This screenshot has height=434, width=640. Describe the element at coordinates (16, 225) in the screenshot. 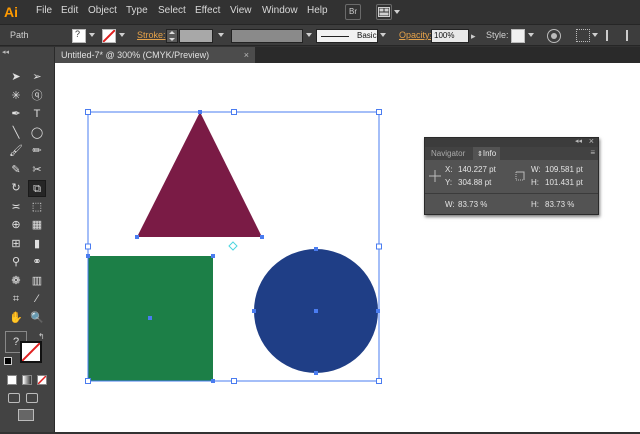

I see `shape-builder-tool-icon: ⊕` at that location.